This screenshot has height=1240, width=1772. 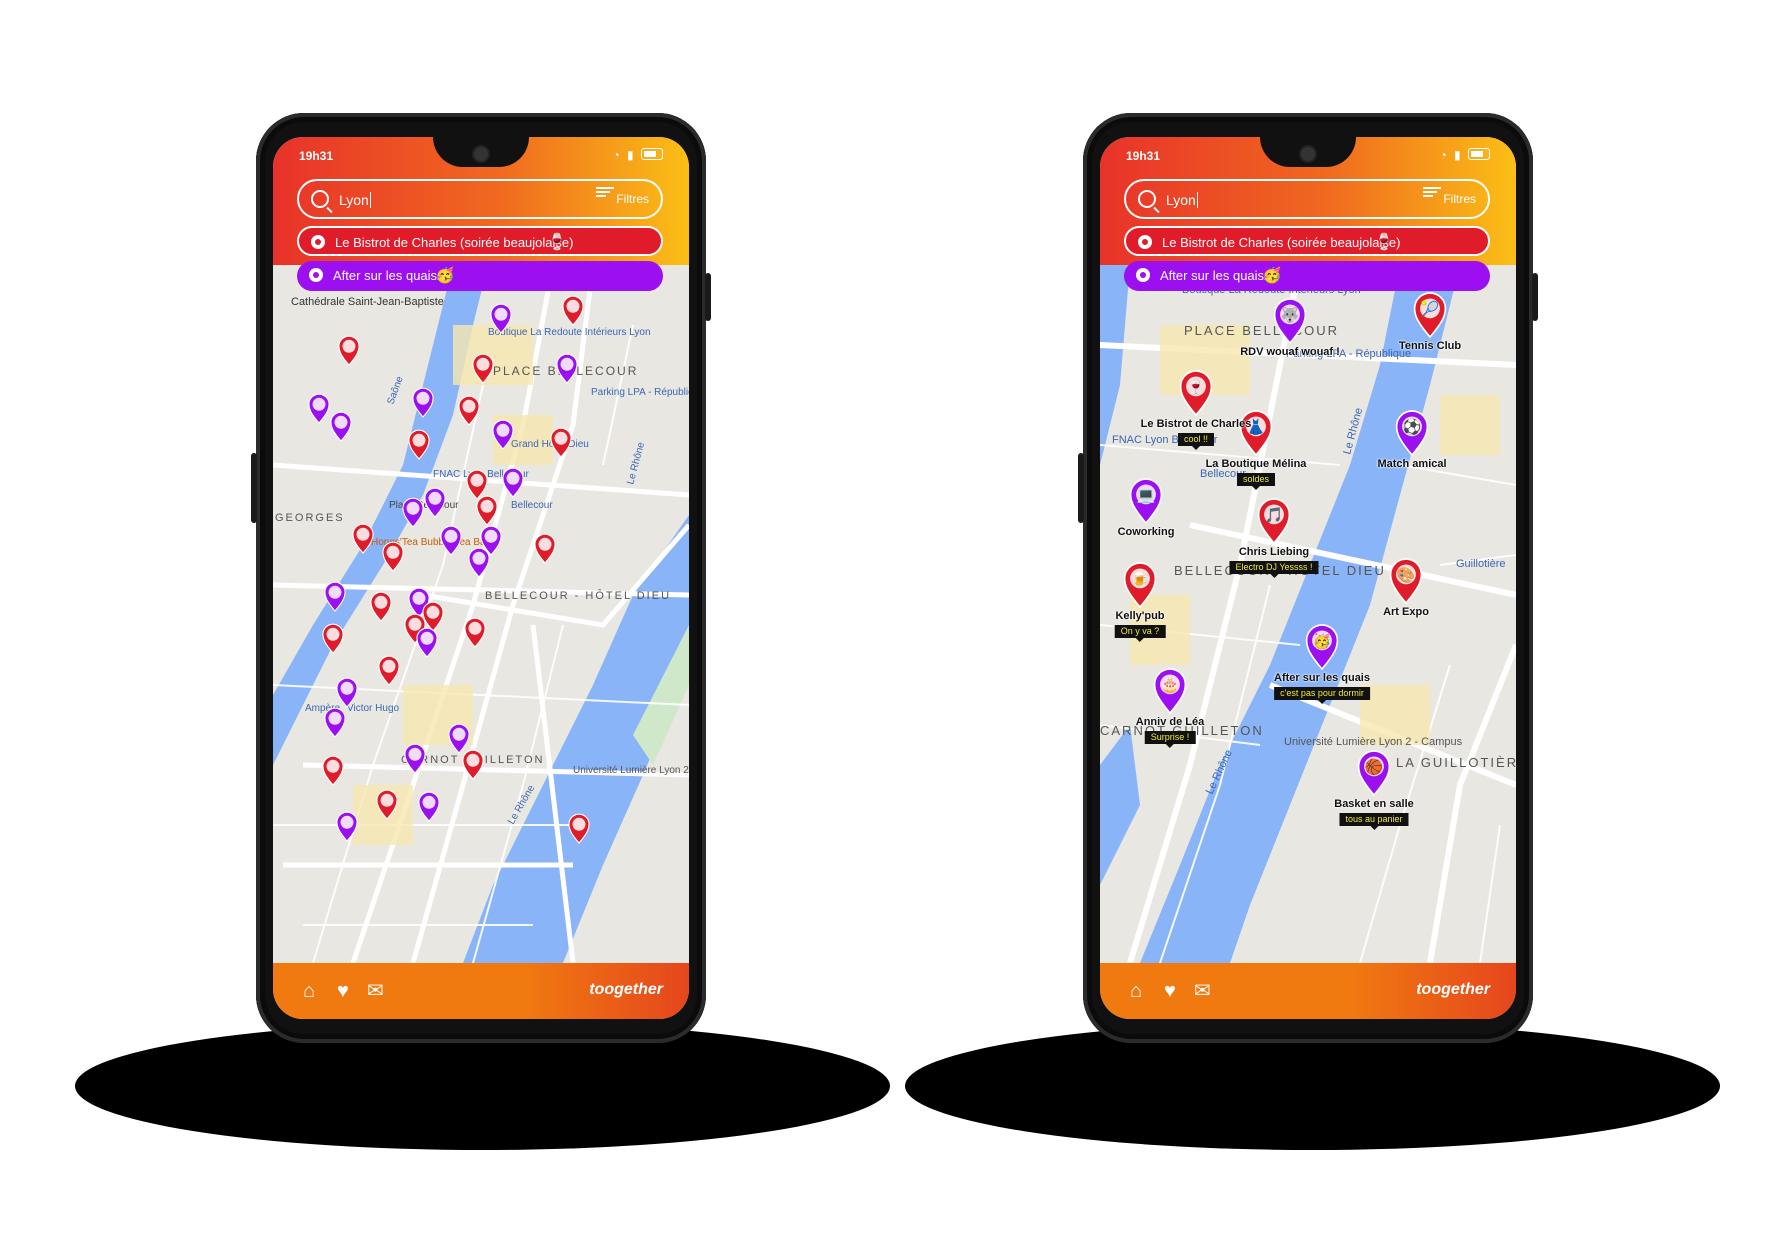 I want to click on event-pin-label: Tennis Club, so click(x=1430, y=346).